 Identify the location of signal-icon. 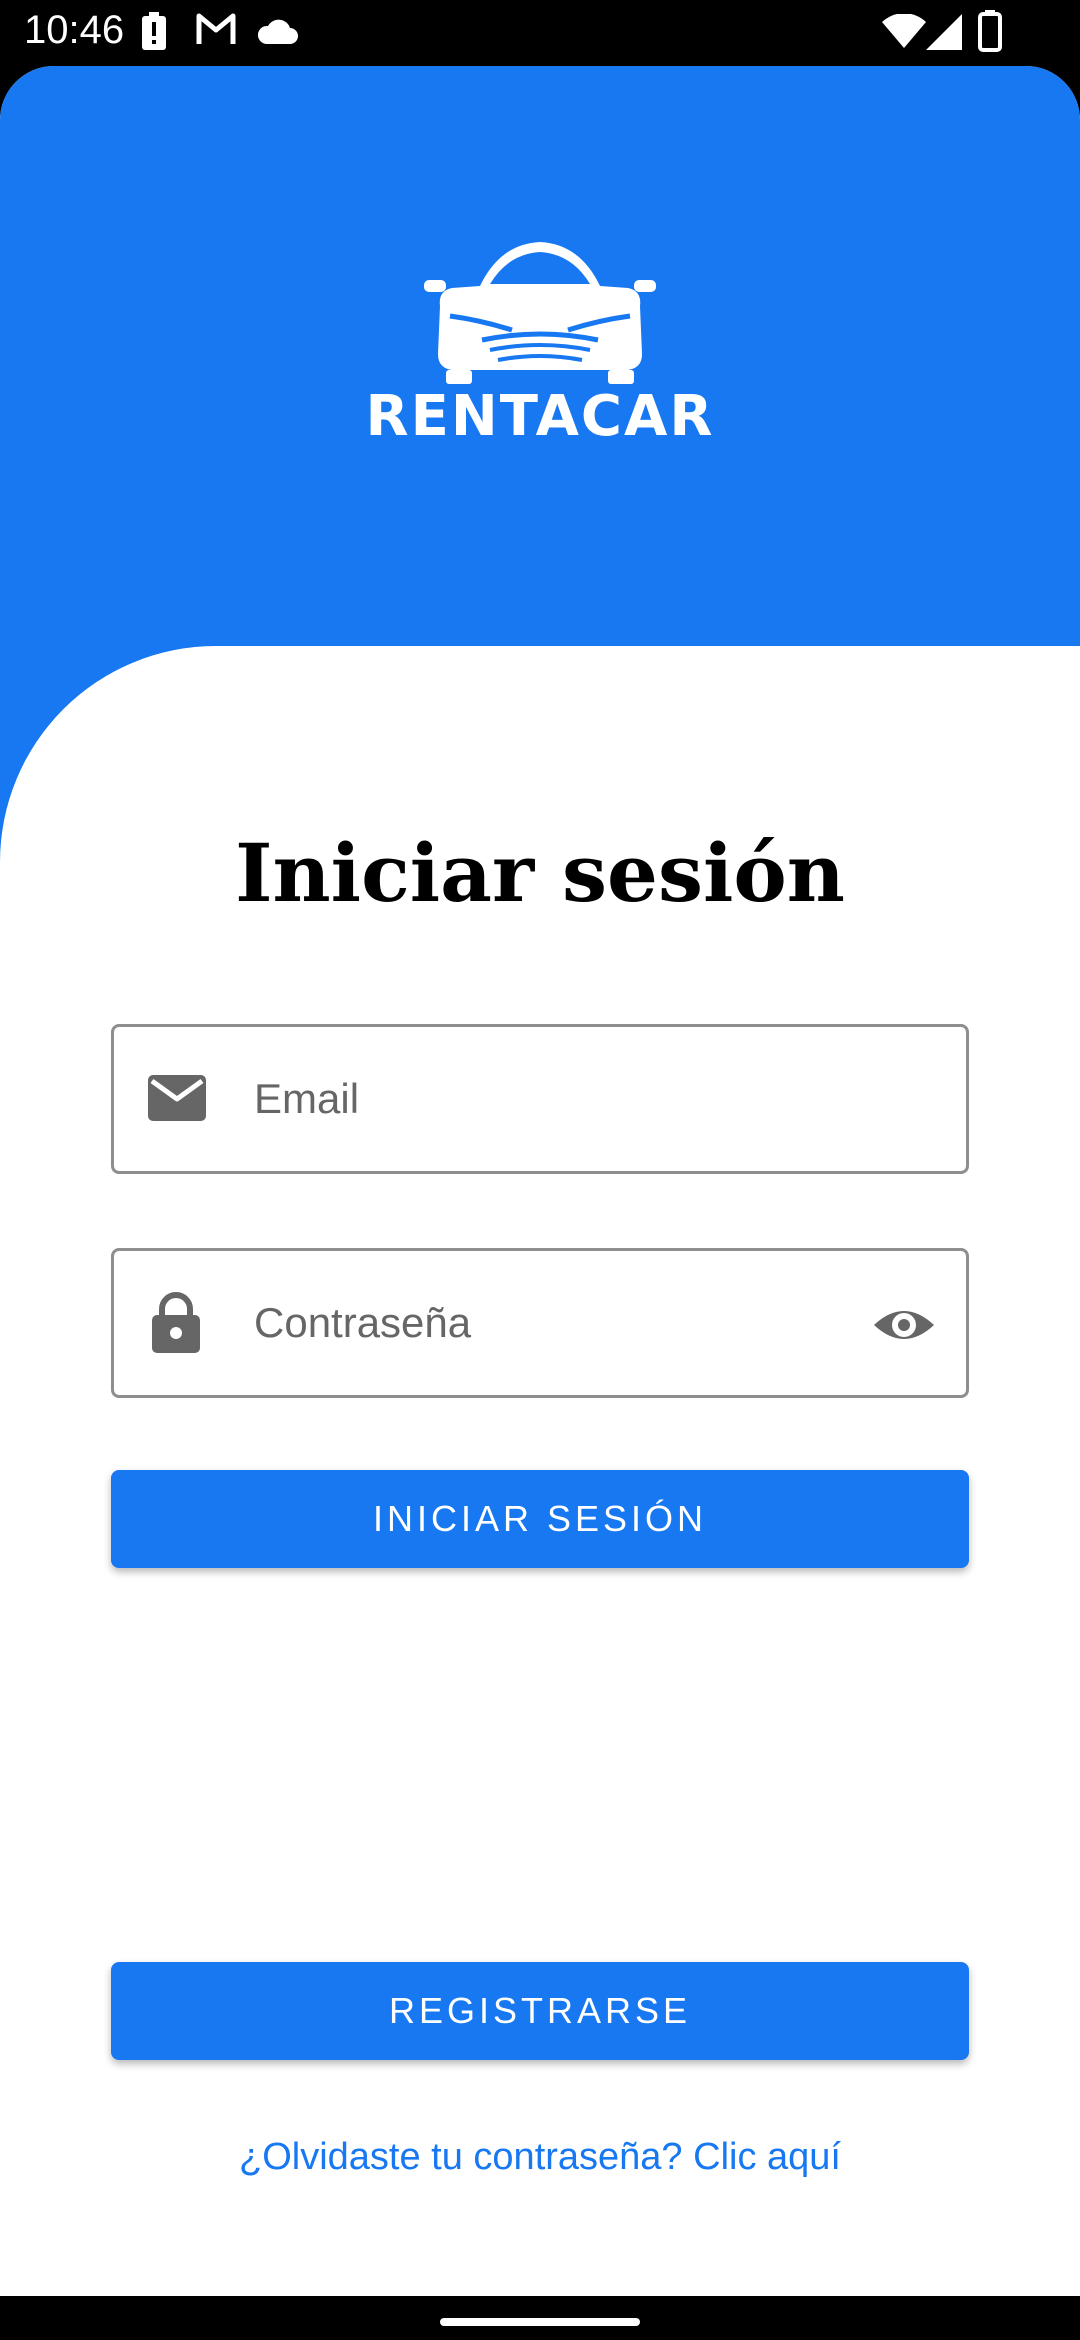
(944, 34).